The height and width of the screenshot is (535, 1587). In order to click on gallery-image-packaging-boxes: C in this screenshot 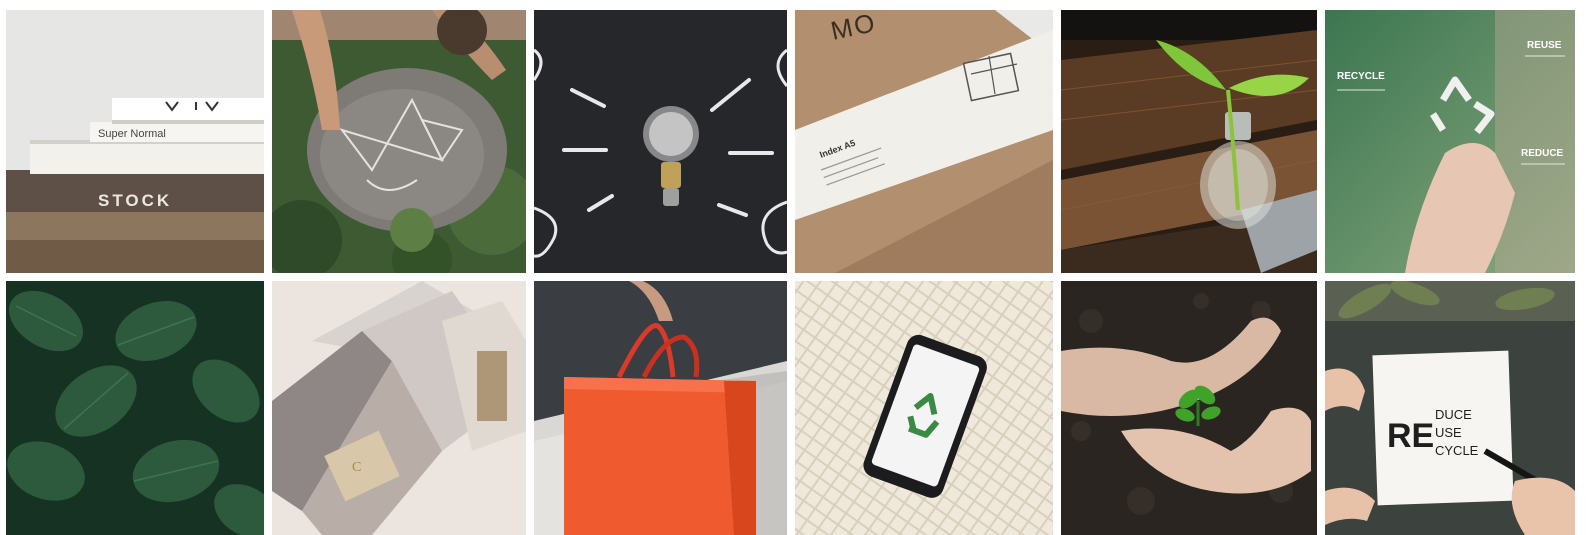, I will do `click(399, 408)`.